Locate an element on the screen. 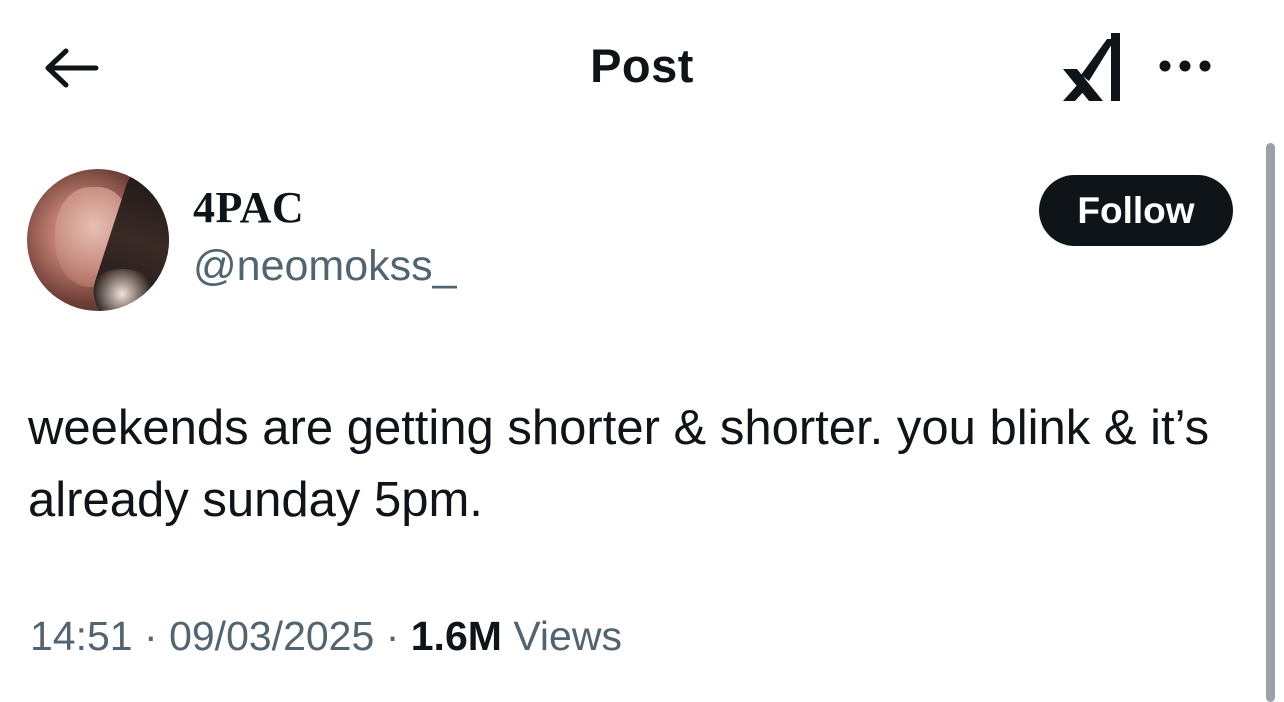  grok-icon is located at coordinates (1091, 67).